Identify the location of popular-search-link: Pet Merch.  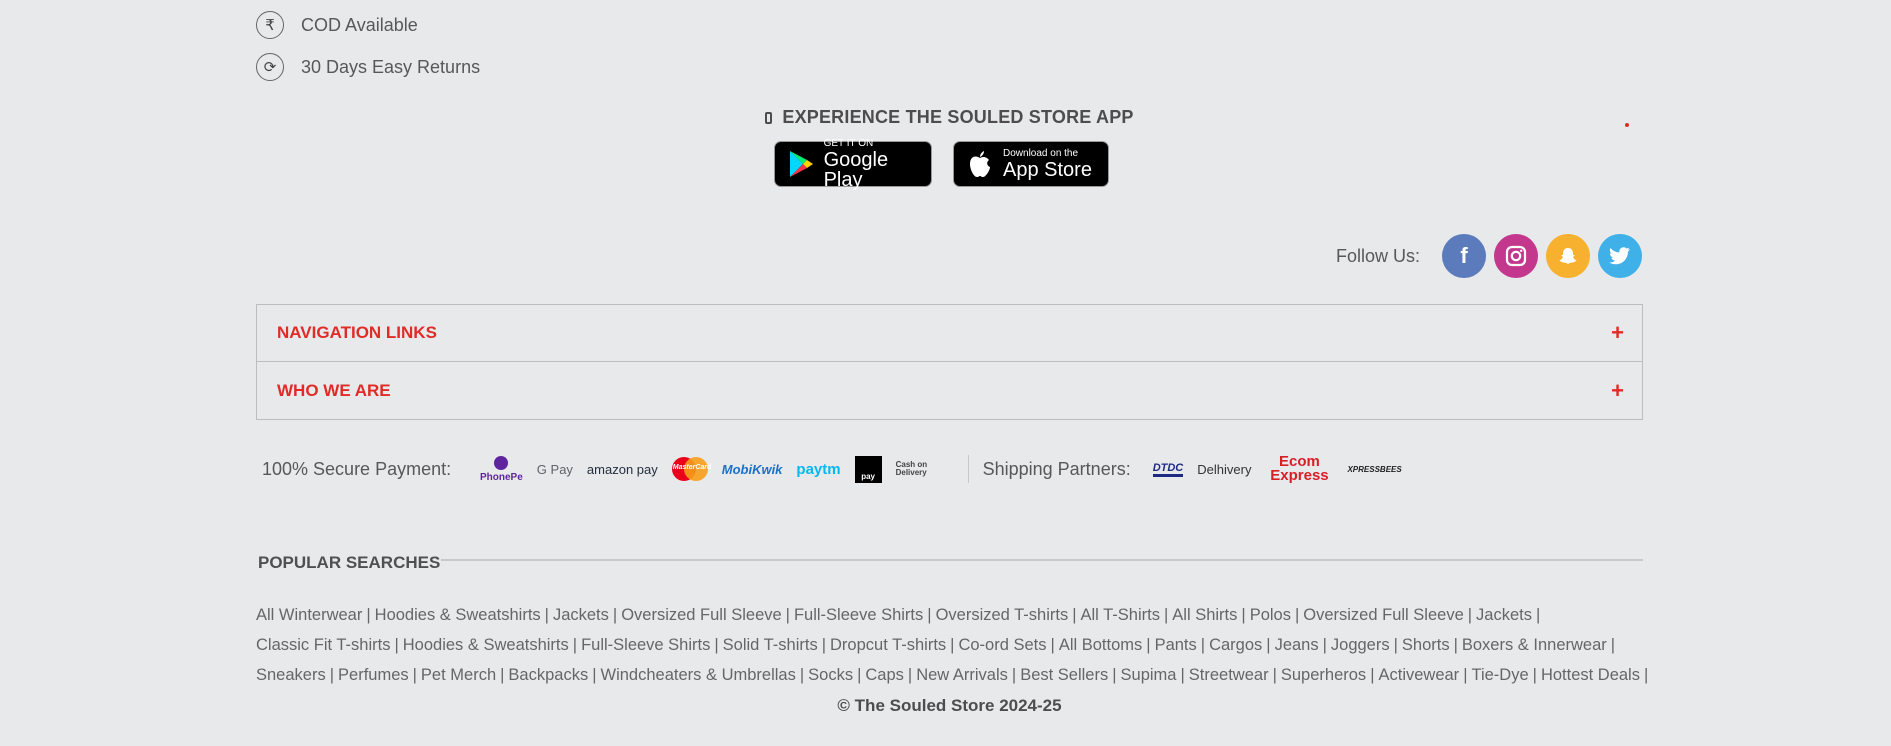
(458, 675).